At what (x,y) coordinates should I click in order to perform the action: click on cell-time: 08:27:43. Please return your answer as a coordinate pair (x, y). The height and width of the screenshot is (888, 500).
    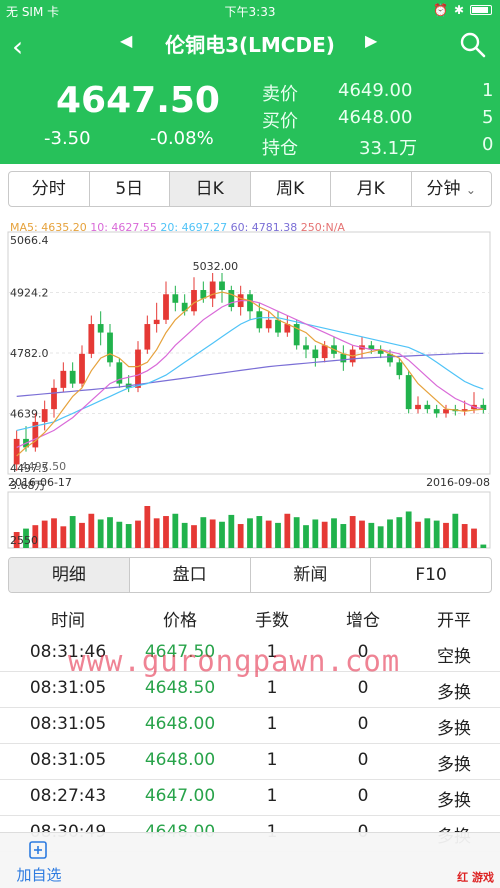
    Looking at the image, I should click on (68, 796).